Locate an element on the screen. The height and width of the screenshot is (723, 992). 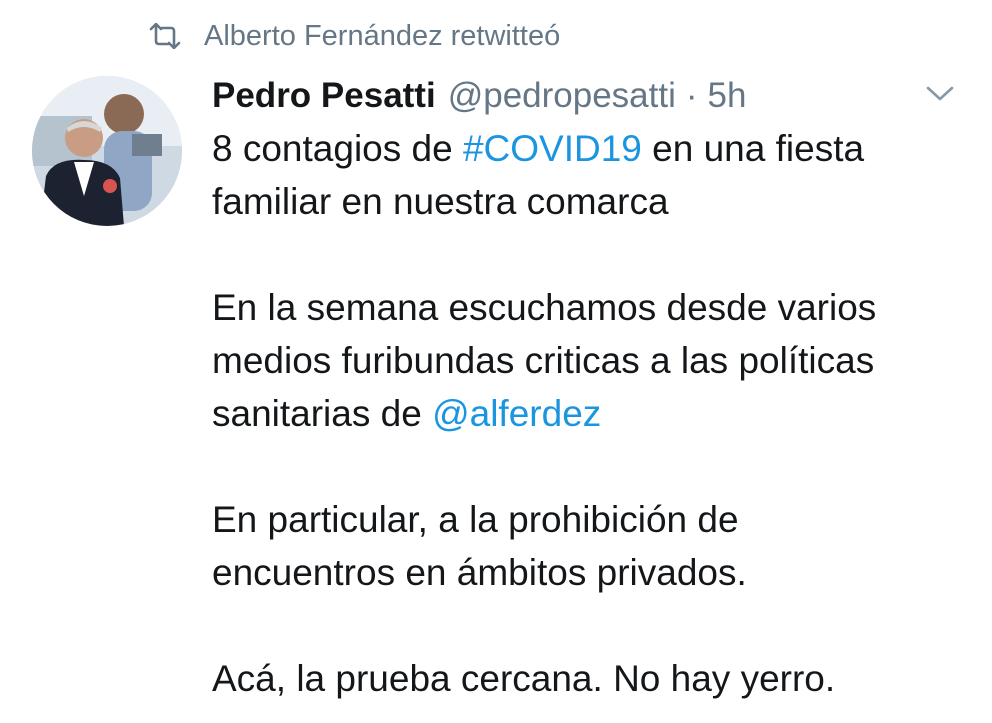
tweet-line: familiar en nuestra comarca is located at coordinates (440, 201).